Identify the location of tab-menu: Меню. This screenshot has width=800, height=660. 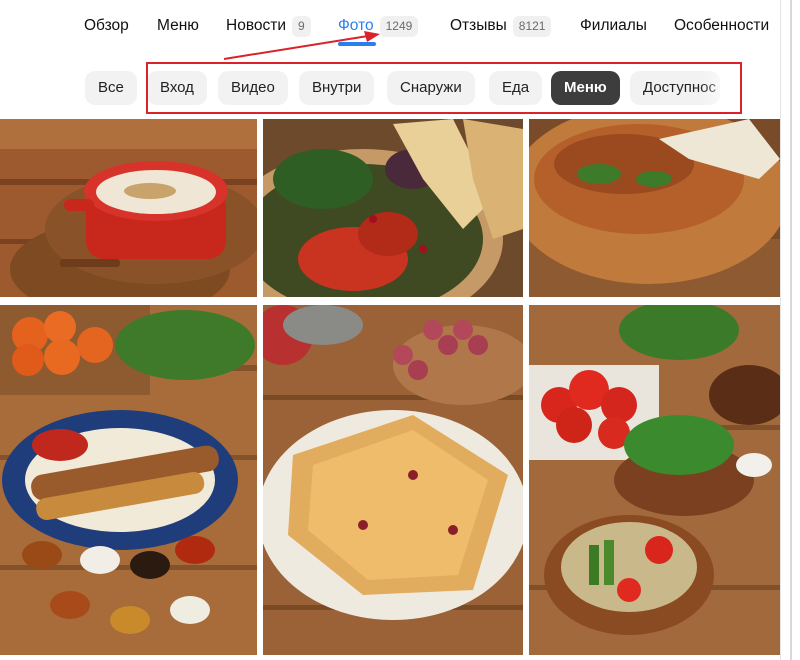
(178, 26).